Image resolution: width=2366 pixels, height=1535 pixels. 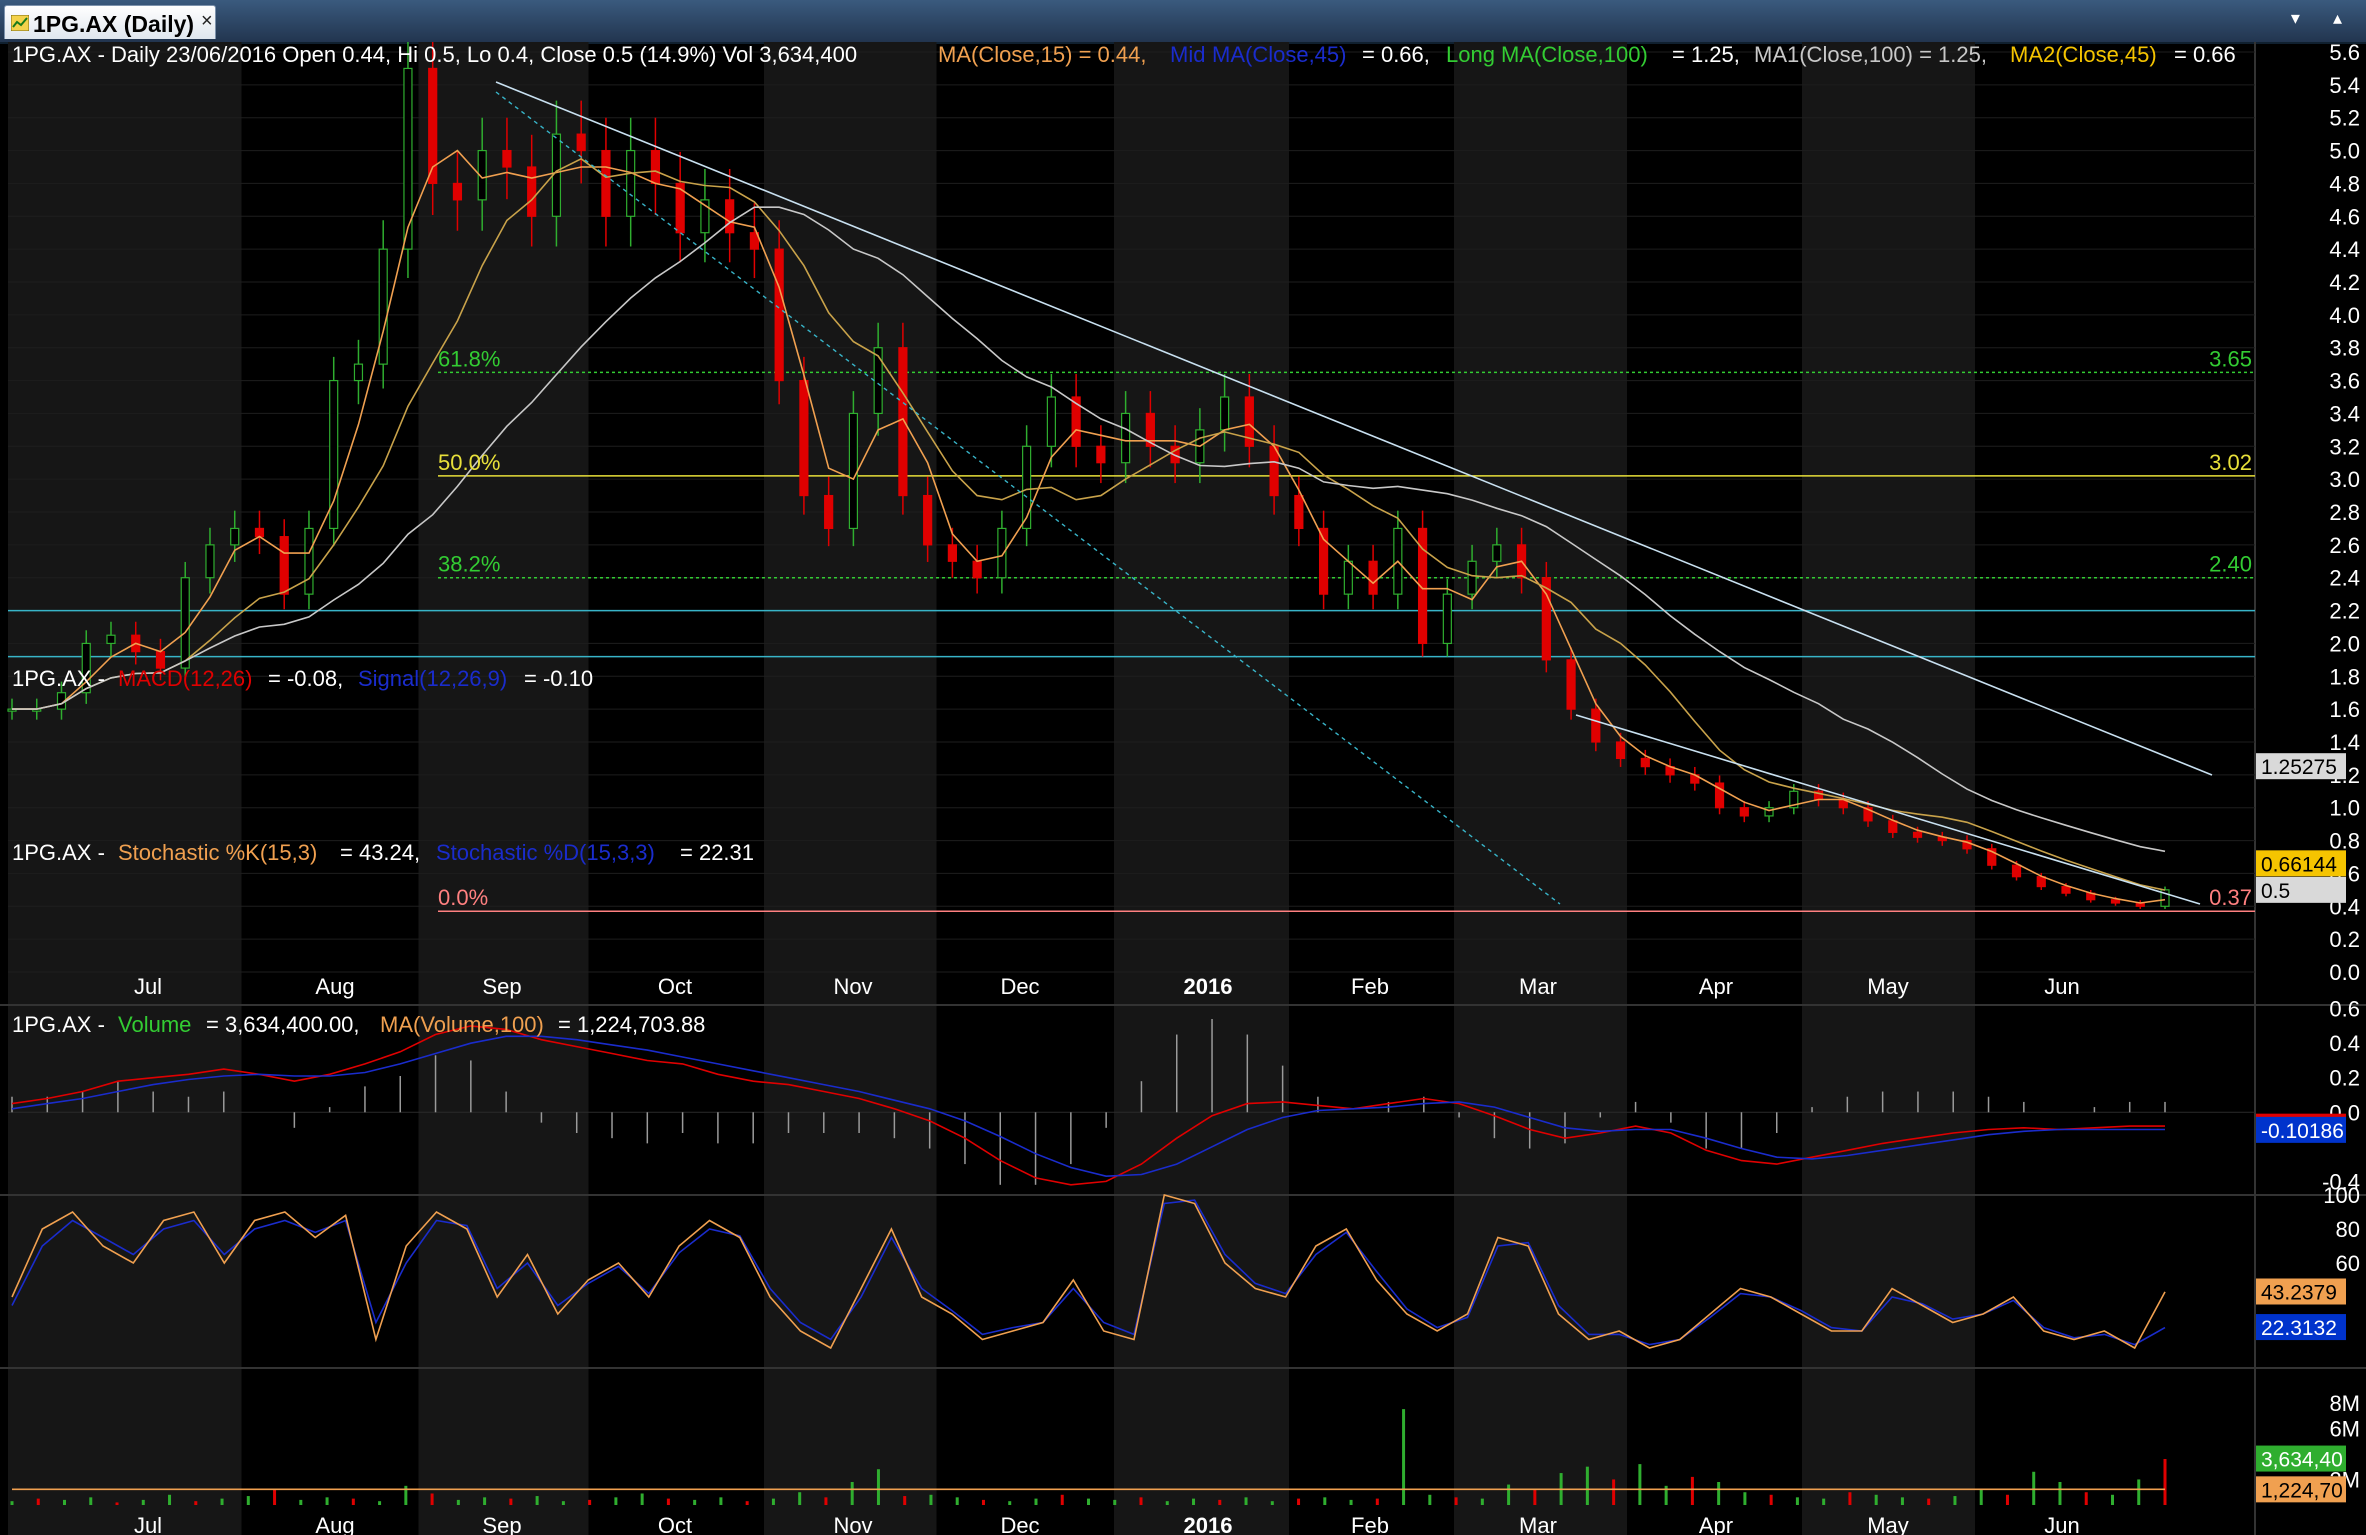 What do you see at coordinates (2344, 512) in the screenshot?
I see `price-tick-label: 2.8` at bounding box center [2344, 512].